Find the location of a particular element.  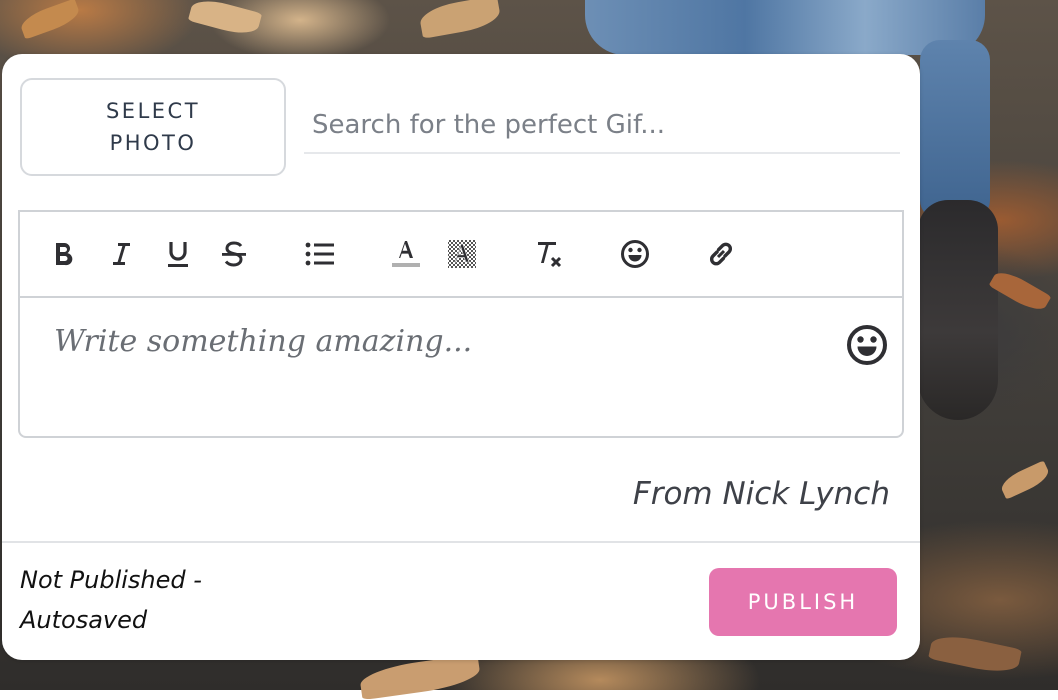

select-photo-button: SELECT PHOTO is located at coordinates (153, 127).